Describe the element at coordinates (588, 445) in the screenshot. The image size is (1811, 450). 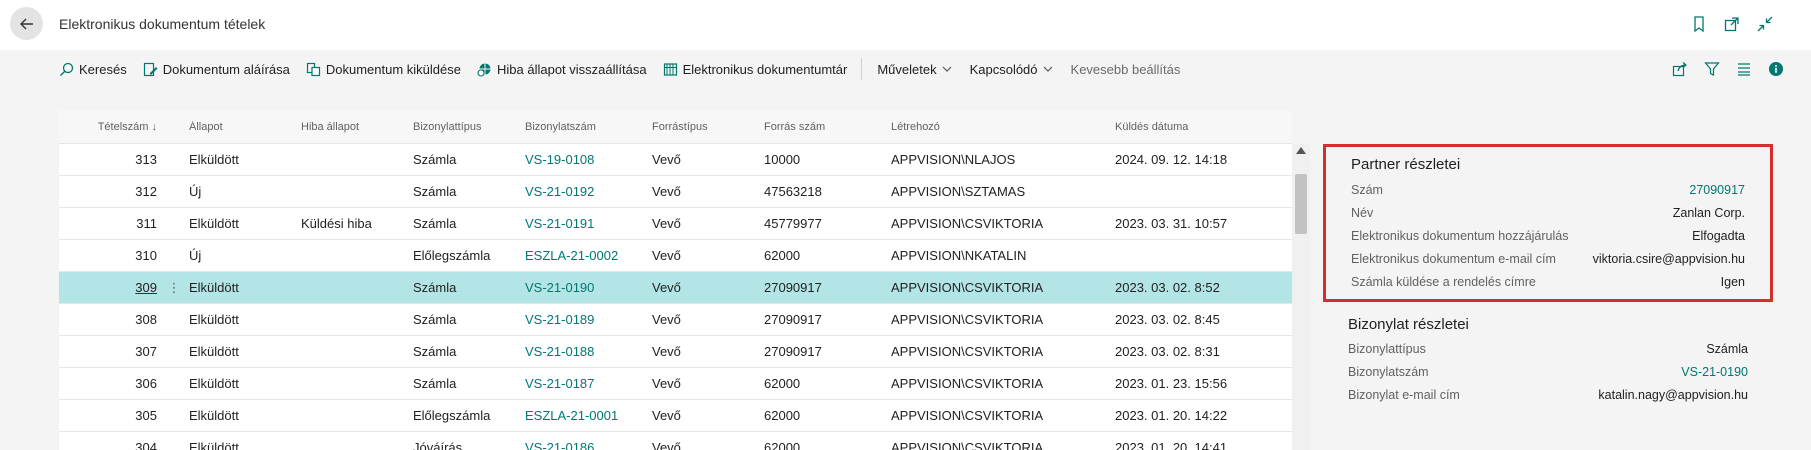
I see `cell-doc-no-link: VS-21-0186` at that location.